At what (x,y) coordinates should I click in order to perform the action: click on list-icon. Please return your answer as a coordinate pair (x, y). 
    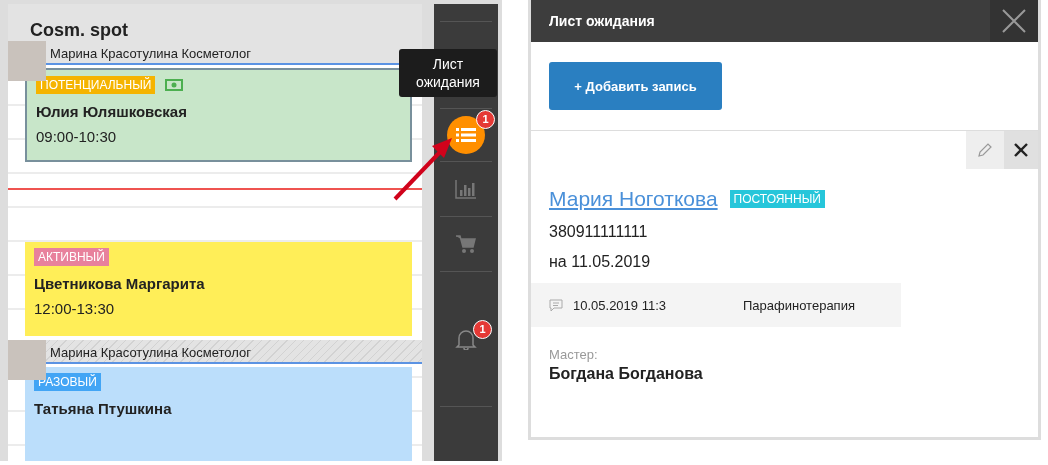
    Looking at the image, I should click on (466, 134).